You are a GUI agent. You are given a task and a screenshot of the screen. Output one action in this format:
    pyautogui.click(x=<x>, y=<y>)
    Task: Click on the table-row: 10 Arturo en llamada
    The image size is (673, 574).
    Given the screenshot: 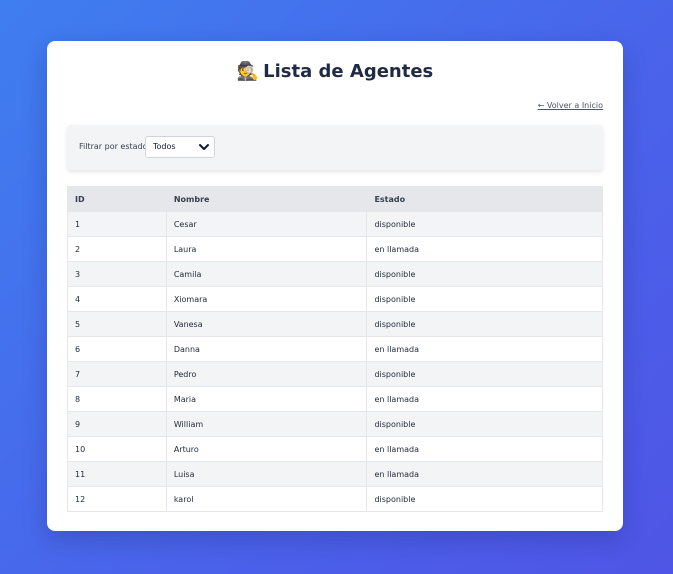 What is the action you would take?
    pyautogui.click(x=335, y=449)
    